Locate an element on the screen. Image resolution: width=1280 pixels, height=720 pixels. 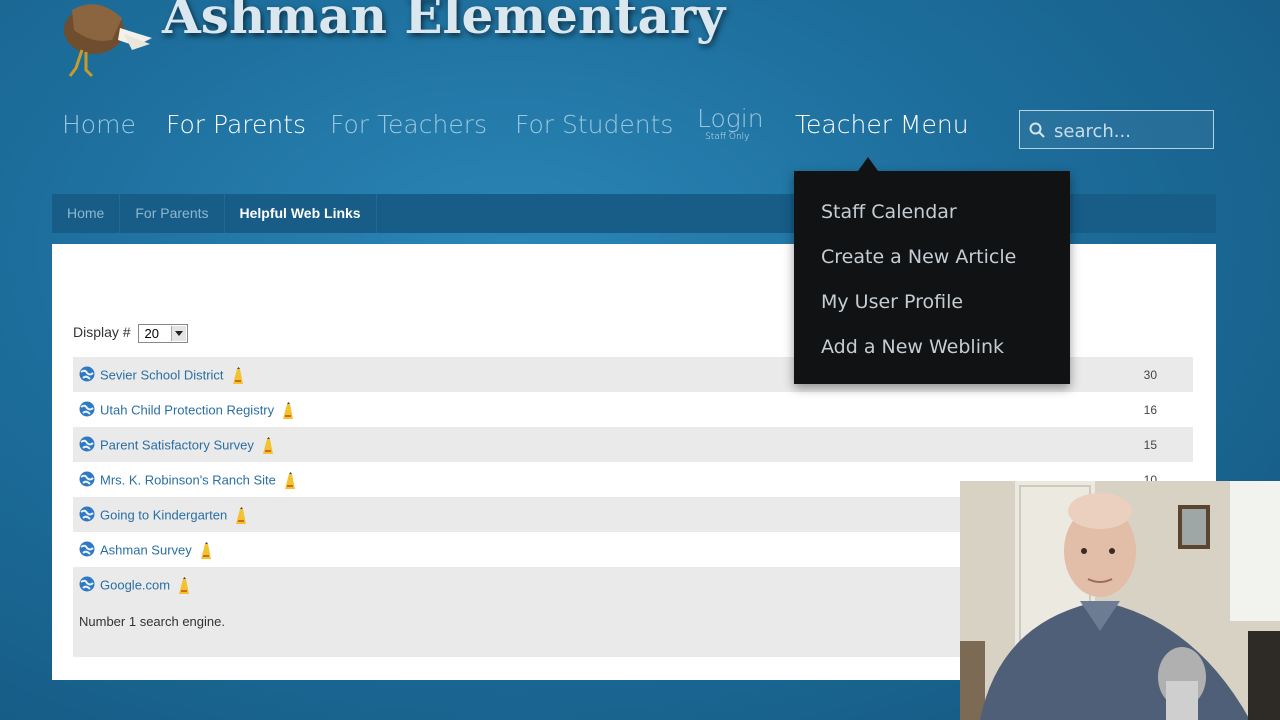
presenter-video is located at coordinates (1120, 600).